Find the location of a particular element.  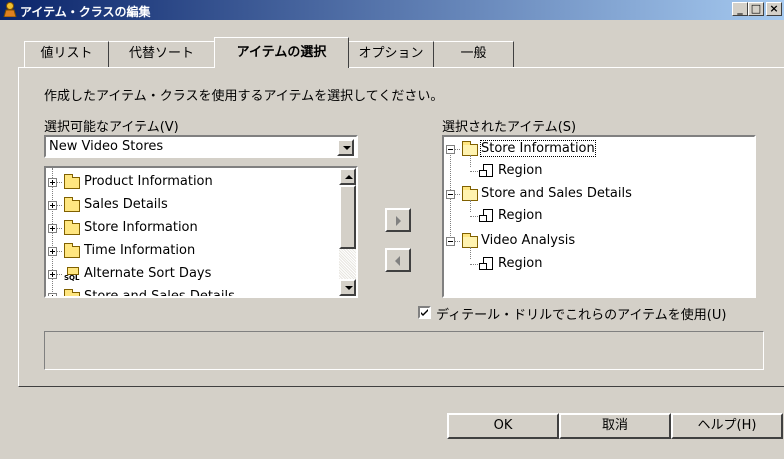

model-combo-value: New Video Stores is located at coordinates (106, 146).